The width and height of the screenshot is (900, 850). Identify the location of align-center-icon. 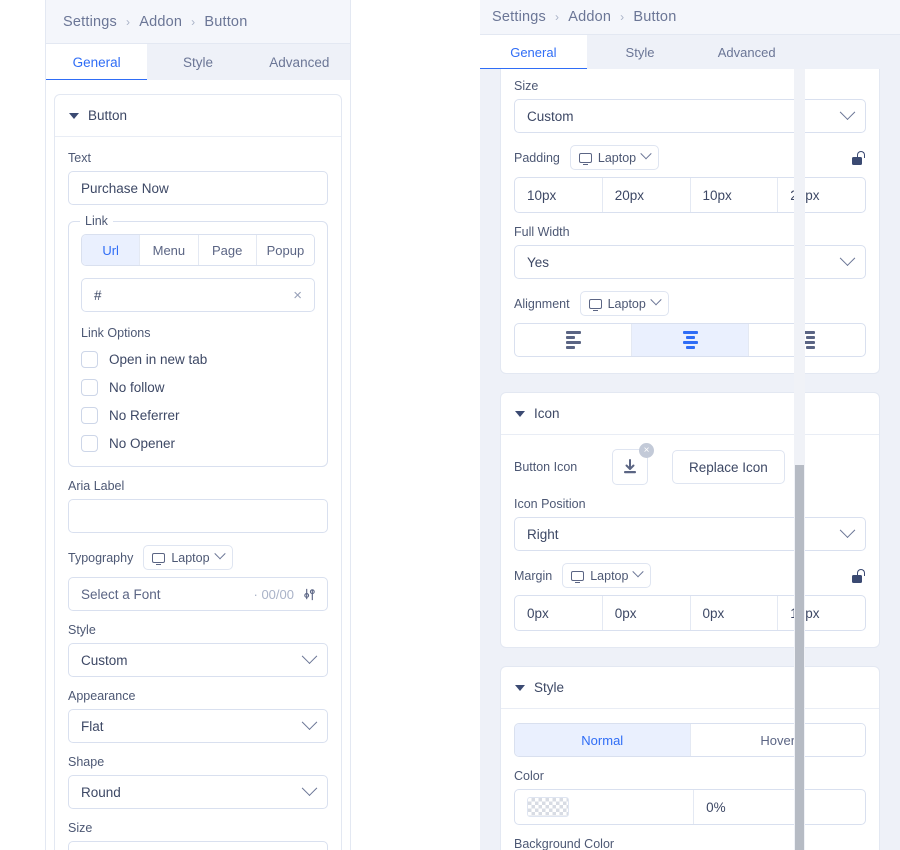
(690, 340).